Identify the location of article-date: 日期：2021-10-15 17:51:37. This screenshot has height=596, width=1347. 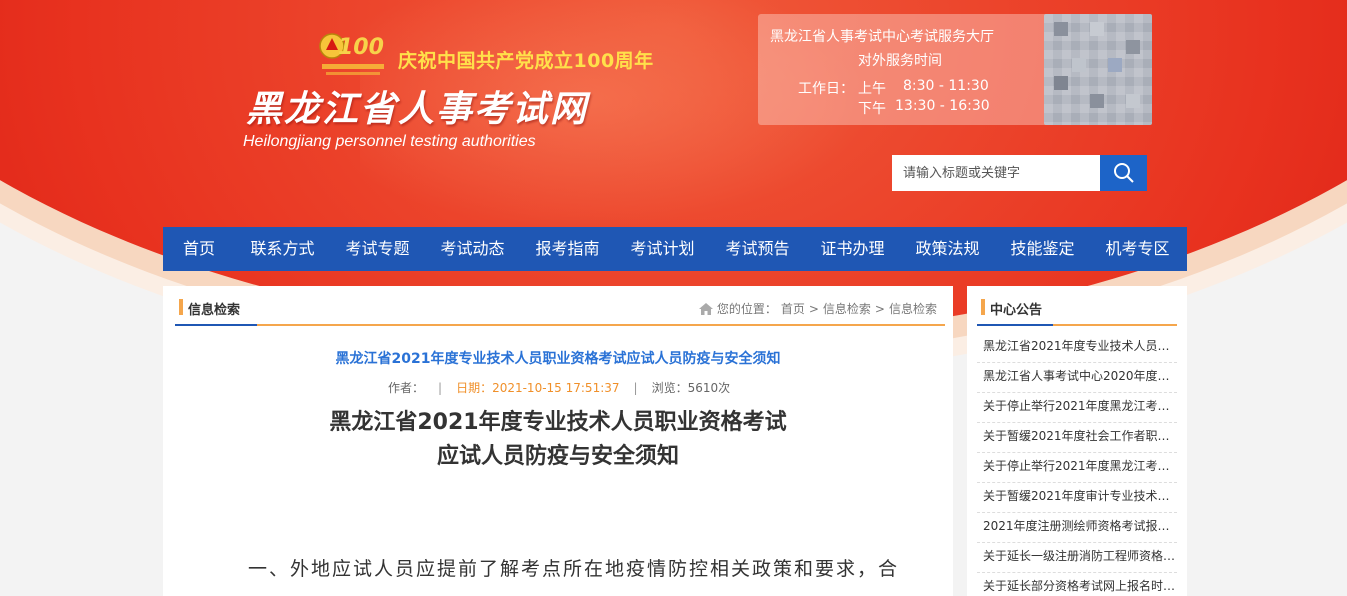
(538, 388).